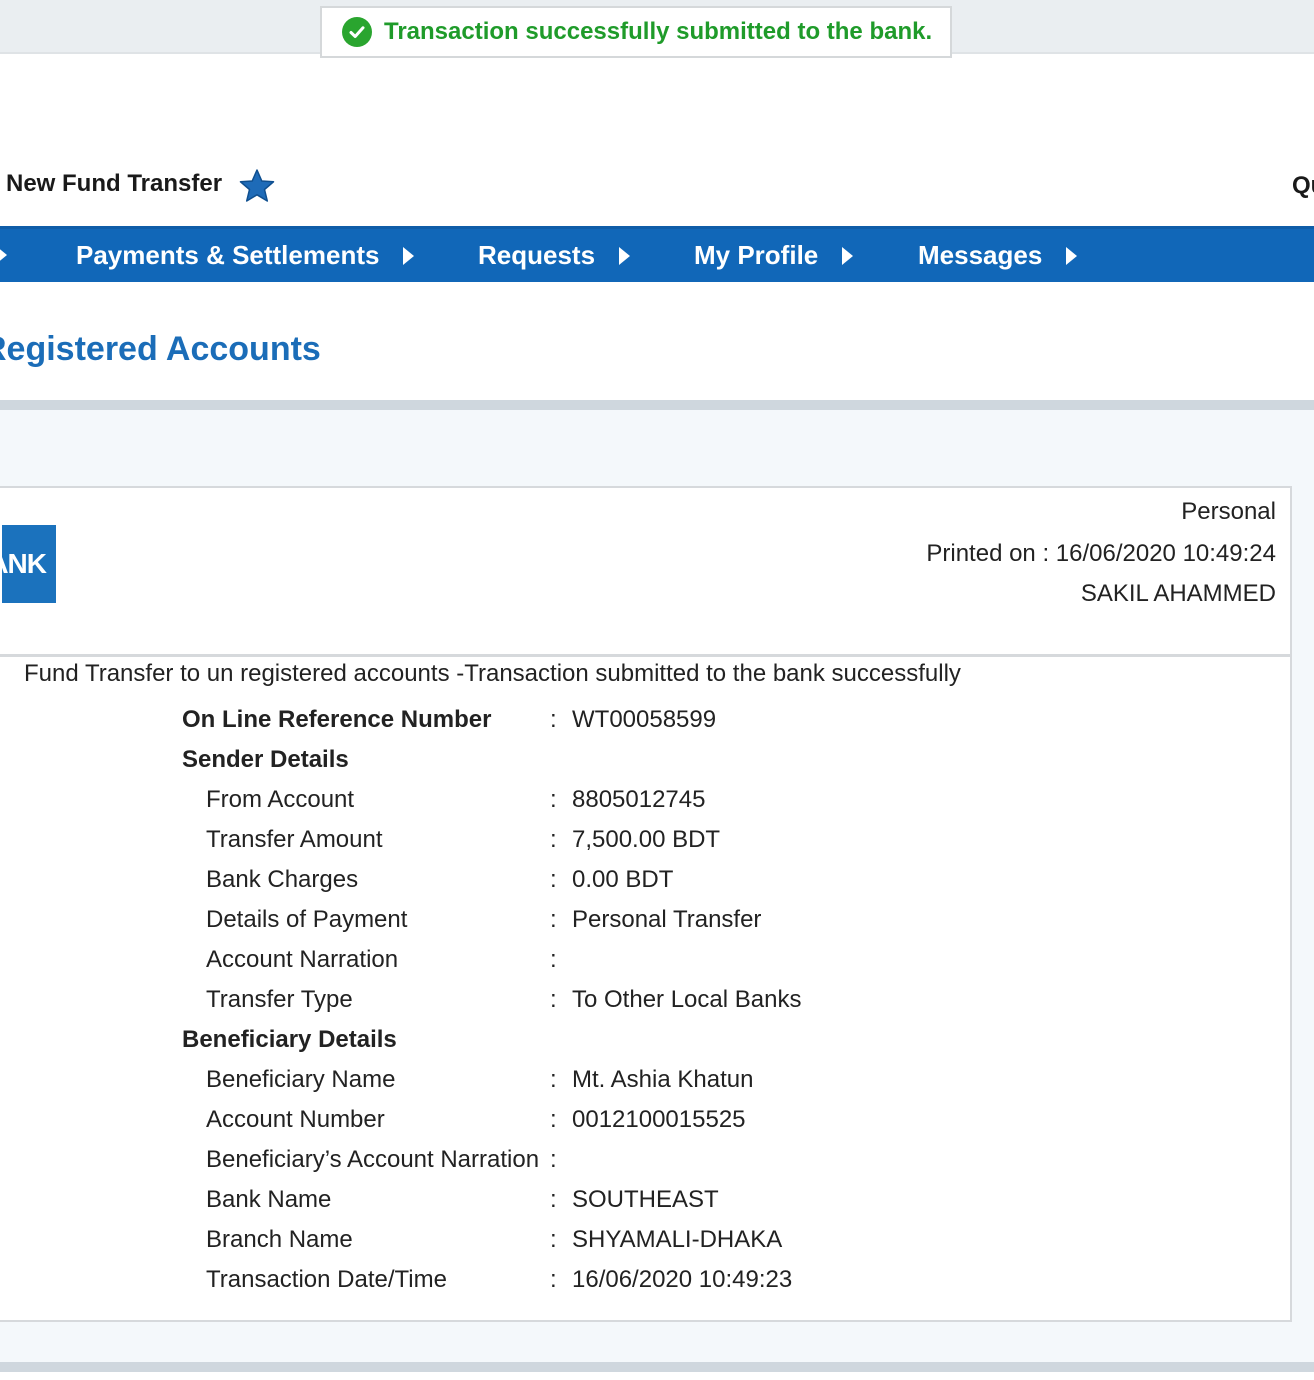  What do you see at coordinates (600, 961) in the screenshot?
I see `detail-row: Account Narration :` at bounding box center [600, 961].